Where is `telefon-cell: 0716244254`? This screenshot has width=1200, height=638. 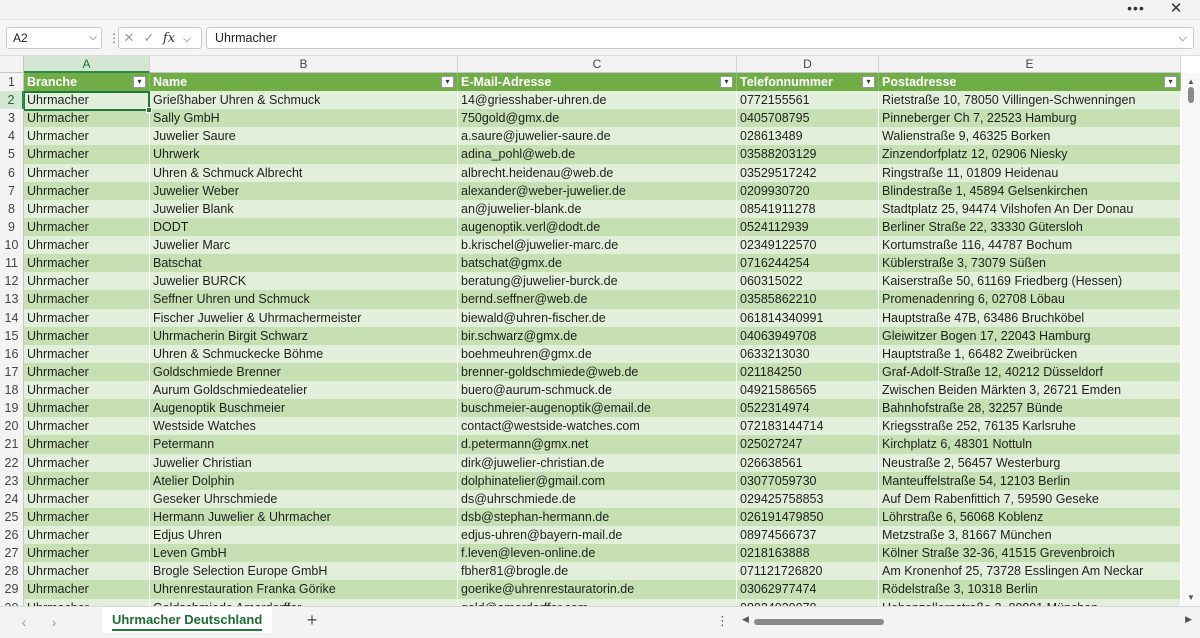 telefon-cell: 0716244254 is located at coordinates (808, 263).